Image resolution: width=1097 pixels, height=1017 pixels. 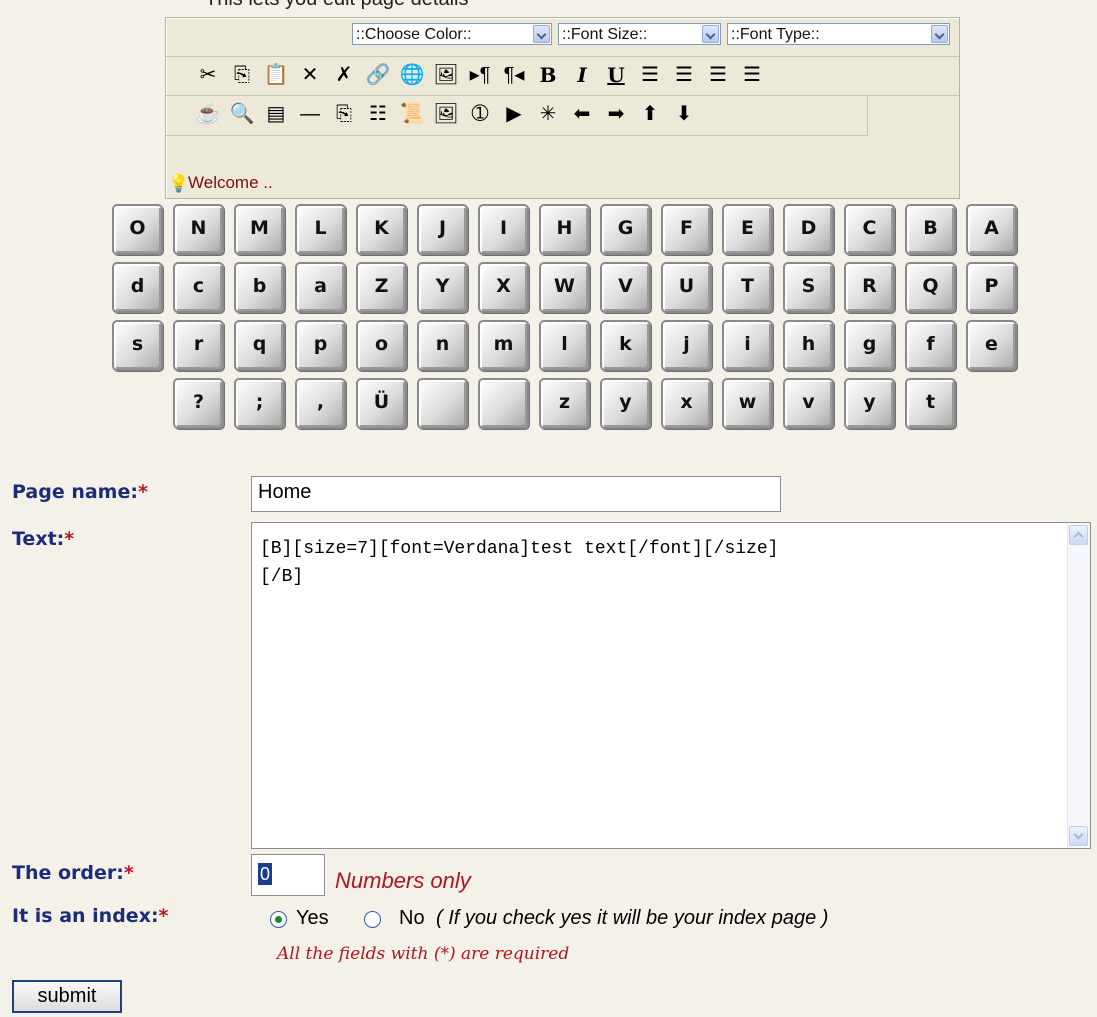 I want to click on textarea-scrollbar, so click(x=1078, y=685).